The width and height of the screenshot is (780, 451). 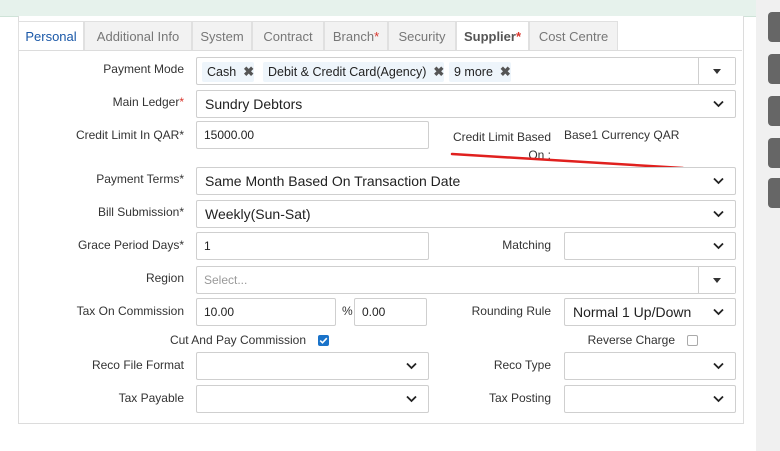 I want to click on cut-and-pay-checkbox, so click(x=323, y=340).